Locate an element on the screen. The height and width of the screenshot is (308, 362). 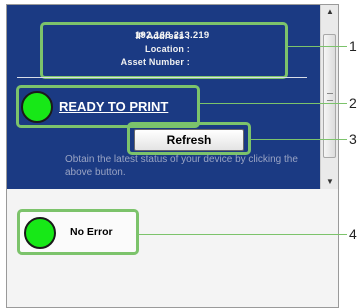
ip-address-value: 192.168.213.219 is located at coordinates (172, 35).